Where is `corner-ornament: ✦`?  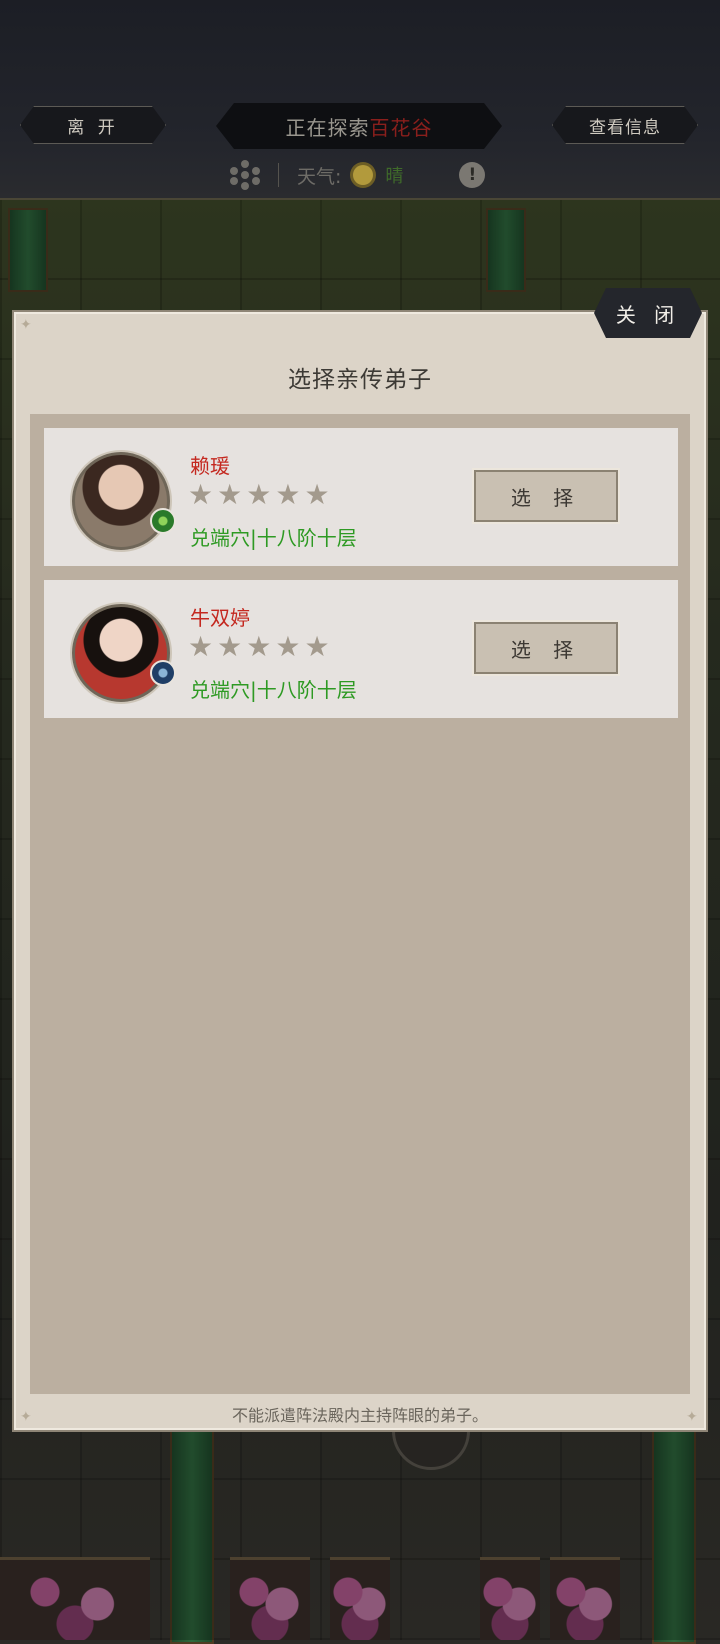
corner-ornament: ✦ is located at coordinates (26, 325).